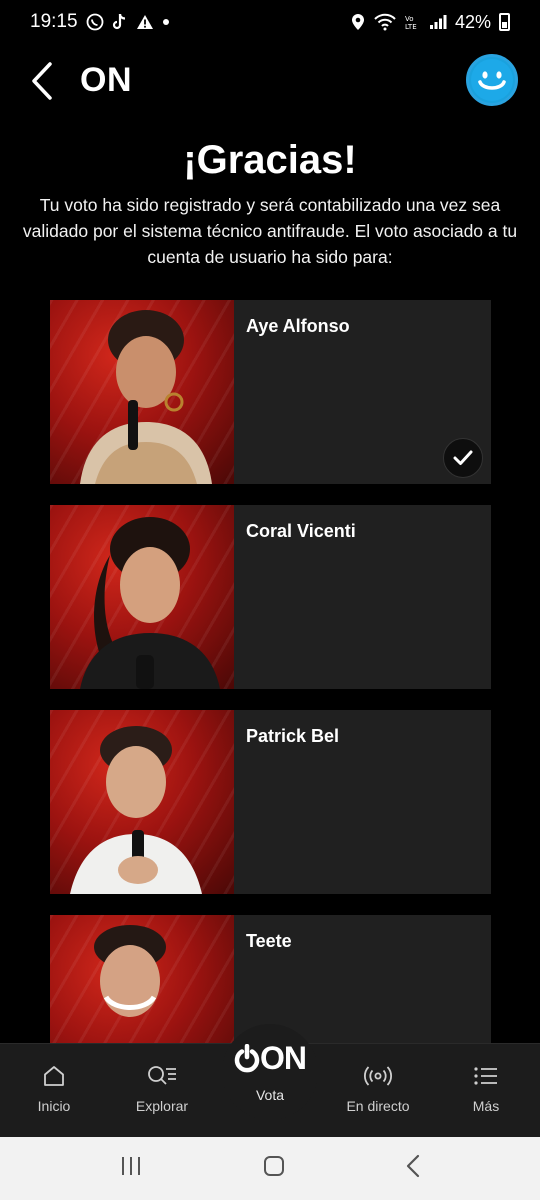 The image size is (540, 1200). Describe the element at coordinates (385, 22) in the screenshot. I see `wifi-icon` at that location.